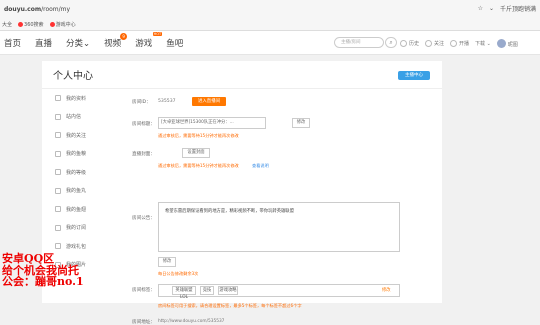 This screenshot has height=325, width=540. I want to click on tag-item: 英雄联盟LOL, so click(184, 293).